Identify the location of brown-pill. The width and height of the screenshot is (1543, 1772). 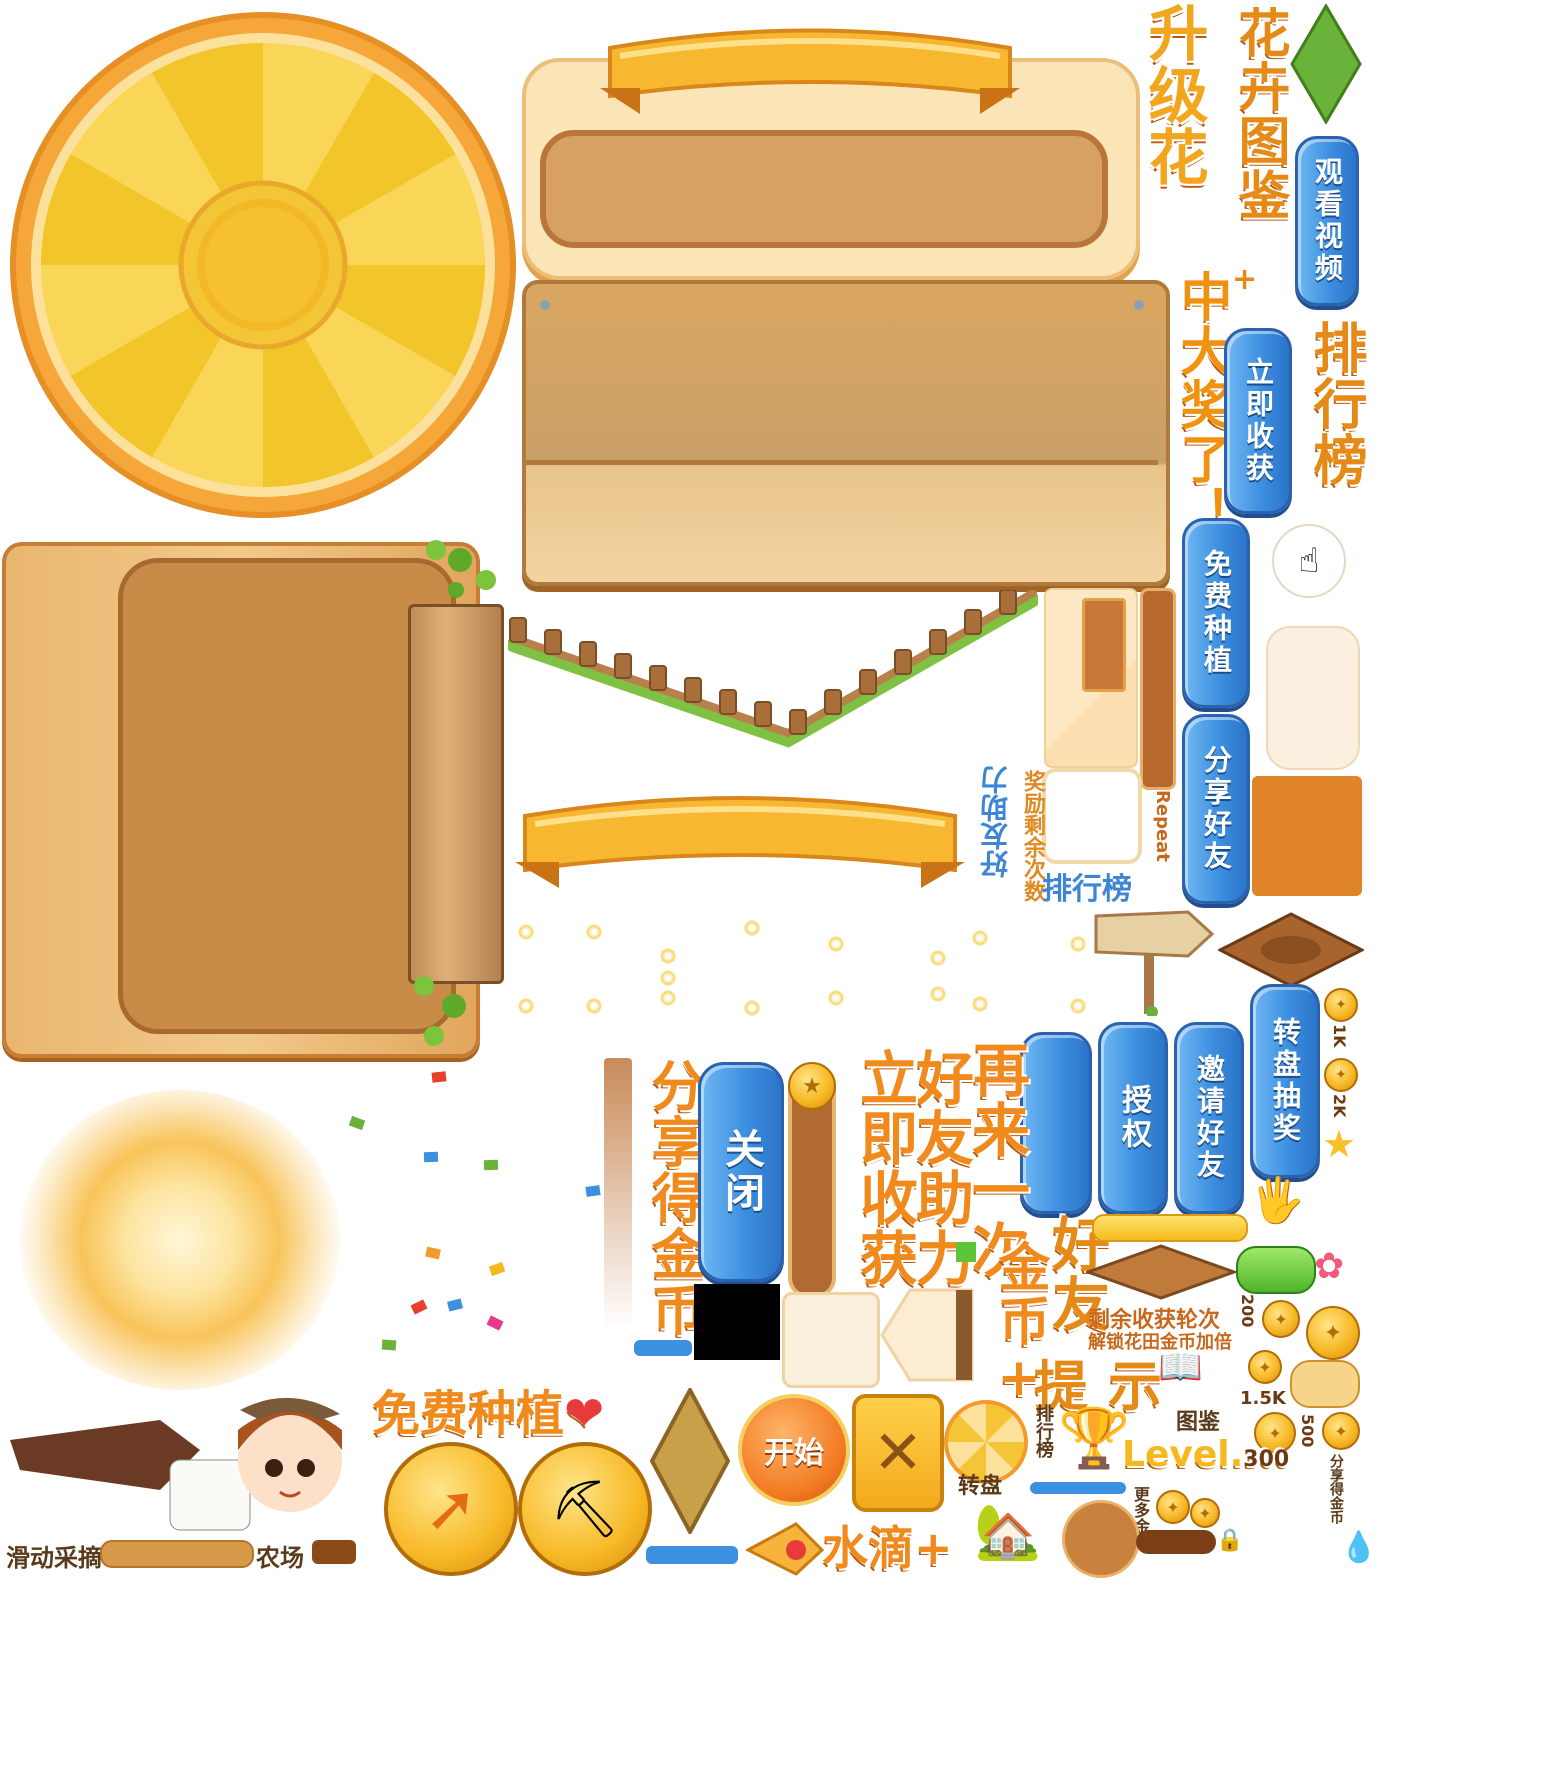
(1176, 1542).